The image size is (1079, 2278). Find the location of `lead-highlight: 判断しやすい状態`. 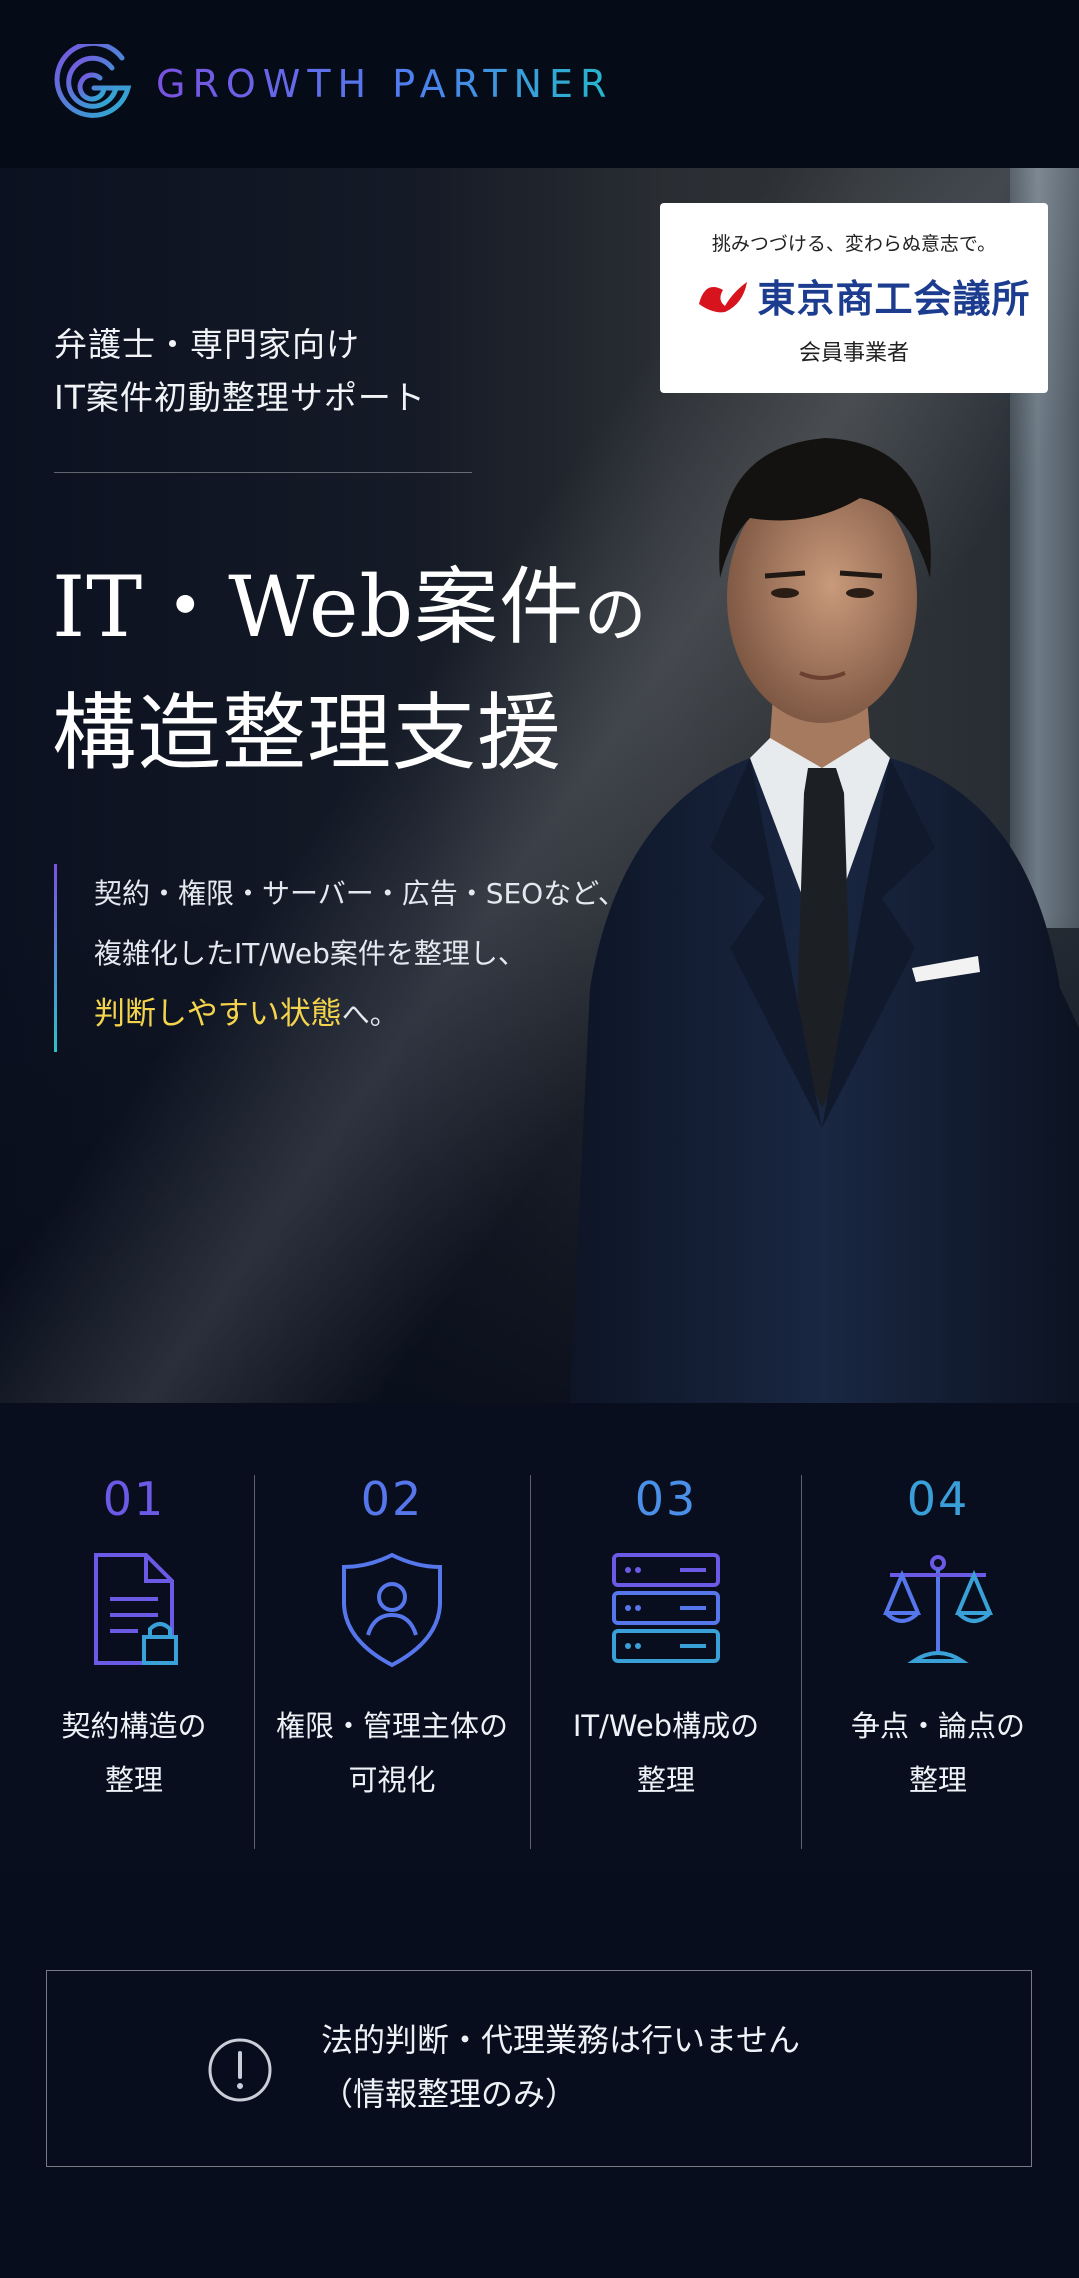

lead-highlight: 判断しやすい状態 is located at coordinates (218, 1014).